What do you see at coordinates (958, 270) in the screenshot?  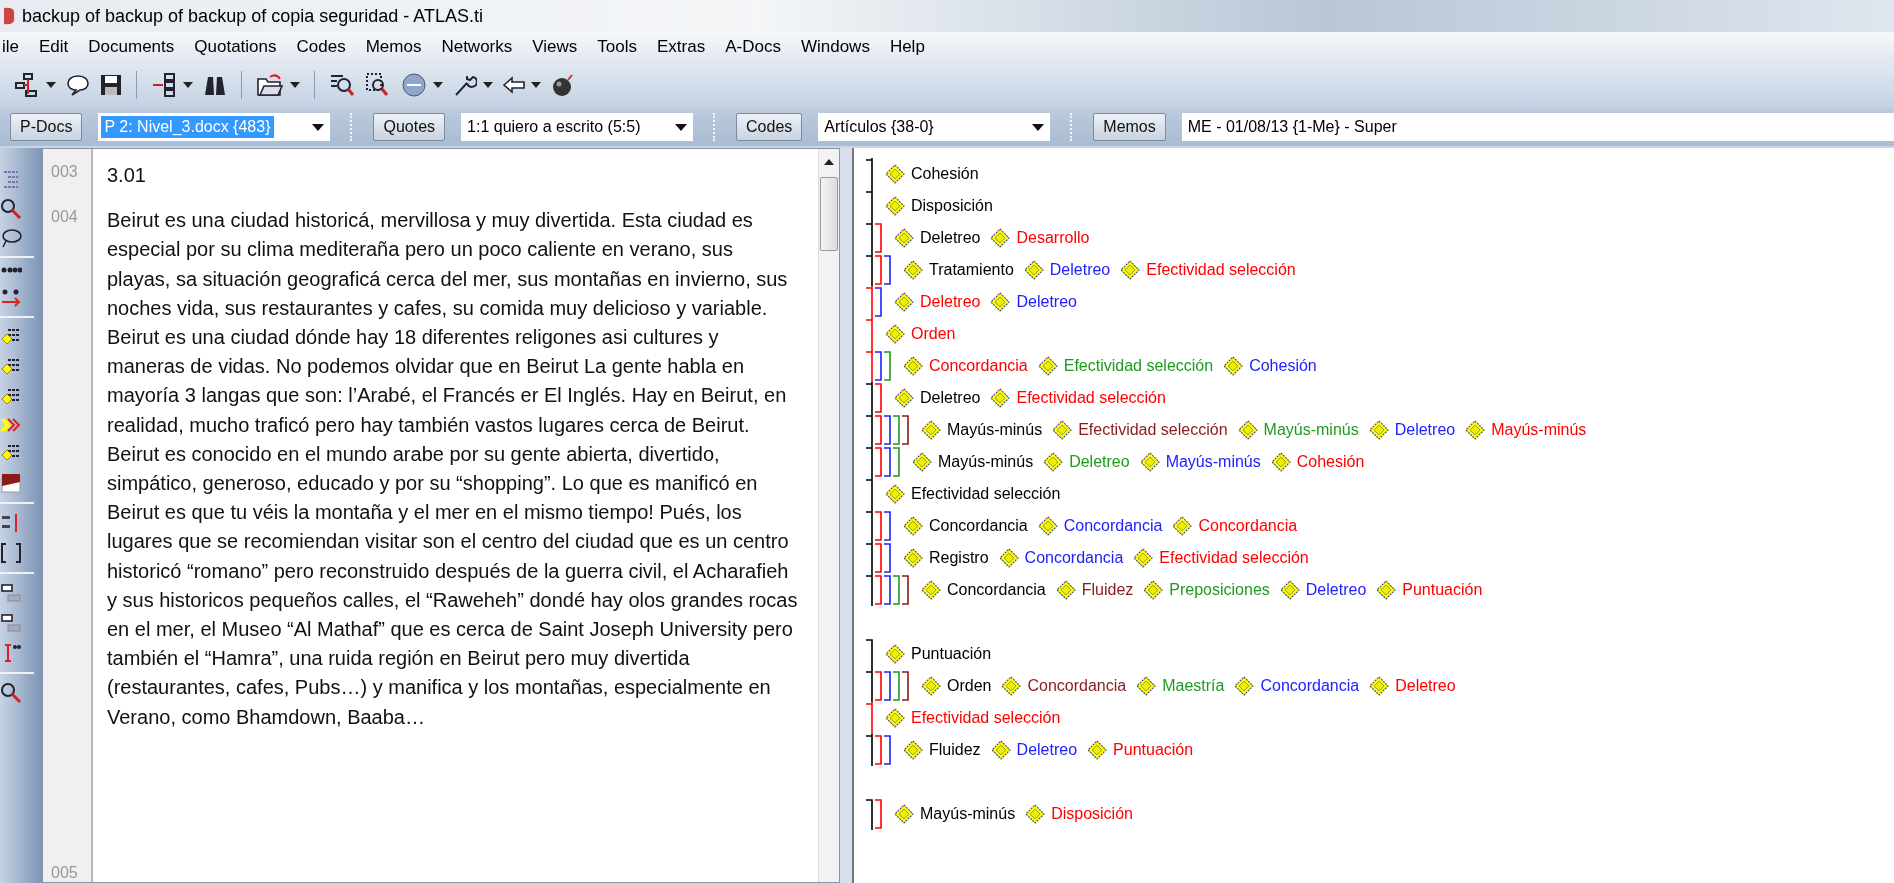 I see `code-label: Tratamiento` at bounding box center [958, 270].